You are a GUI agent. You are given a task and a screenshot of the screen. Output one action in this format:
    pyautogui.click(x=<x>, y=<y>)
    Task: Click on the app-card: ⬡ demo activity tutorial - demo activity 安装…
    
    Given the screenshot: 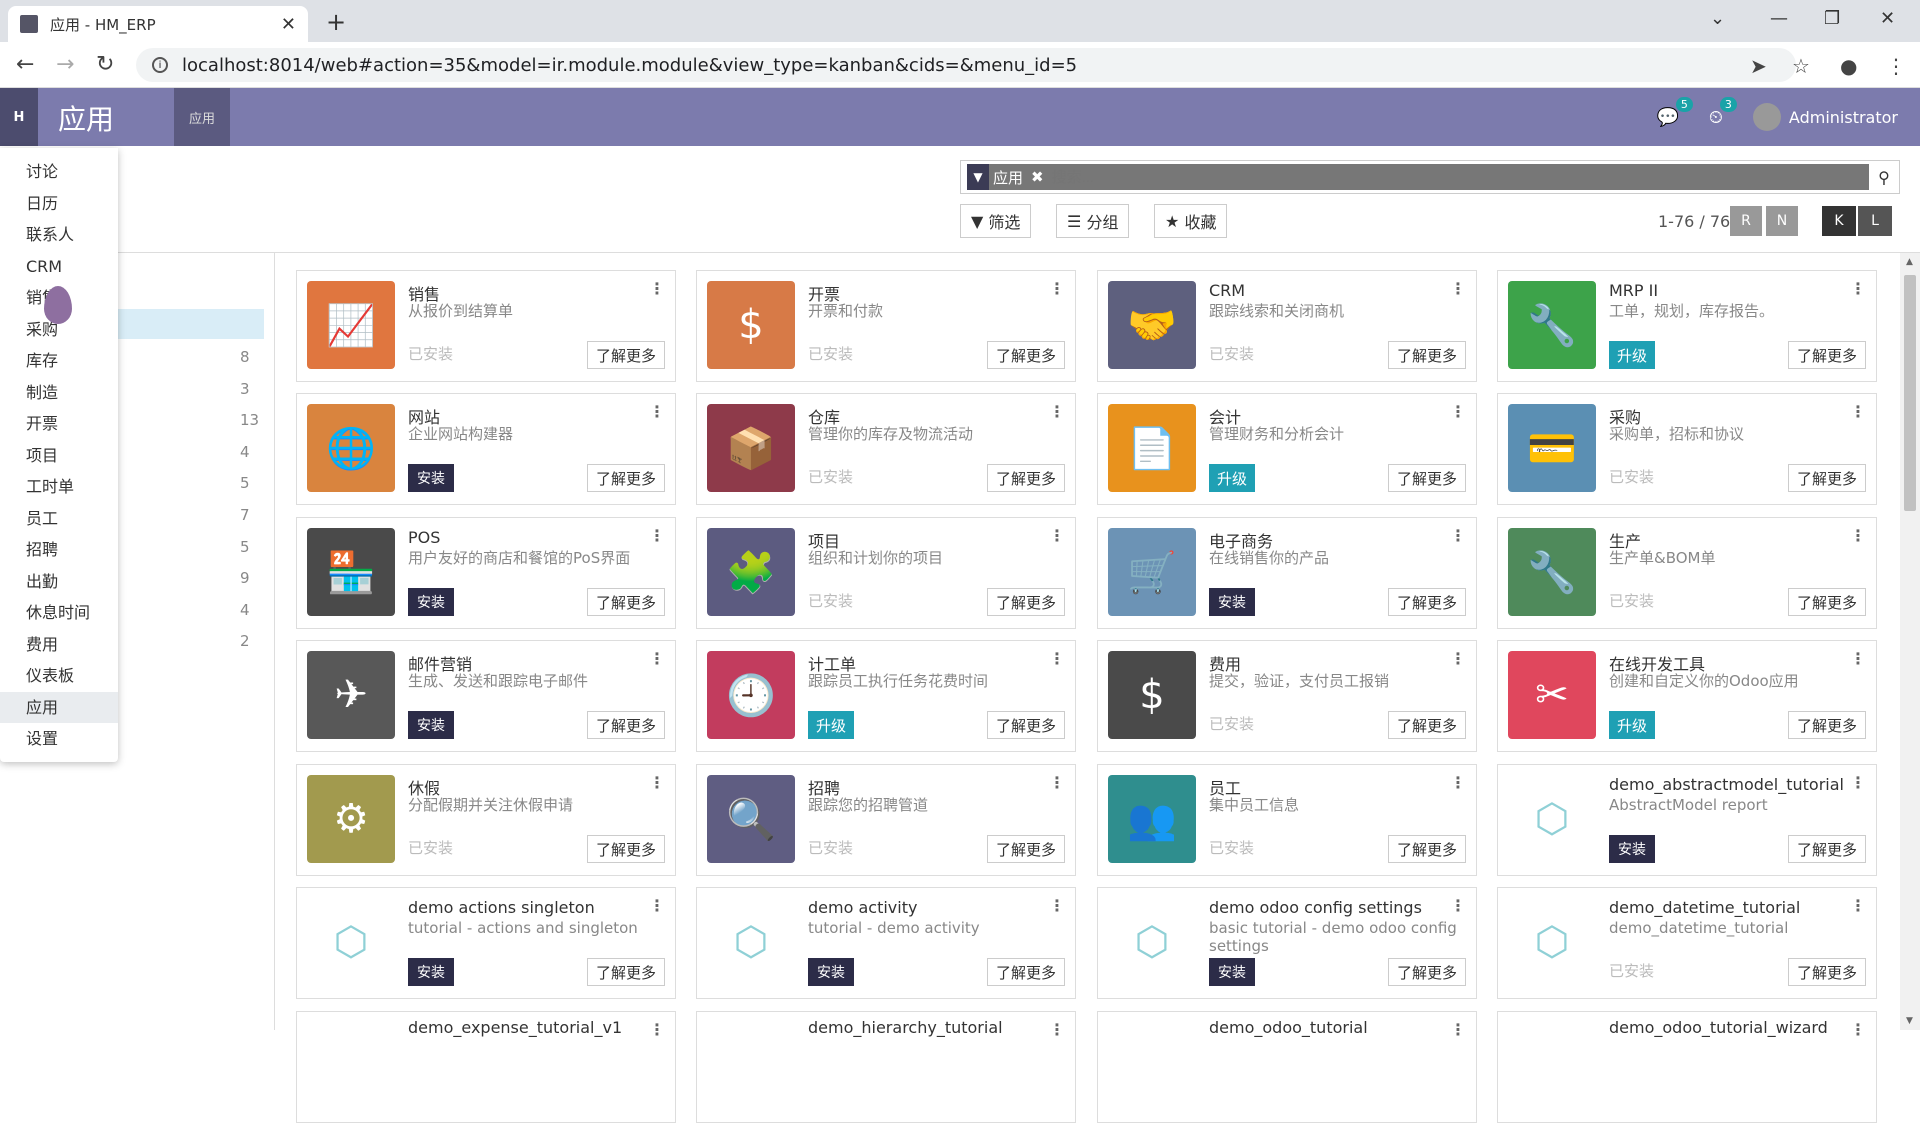 What is the action you would take?
    pyautogui.click(x=886, y=943)
    